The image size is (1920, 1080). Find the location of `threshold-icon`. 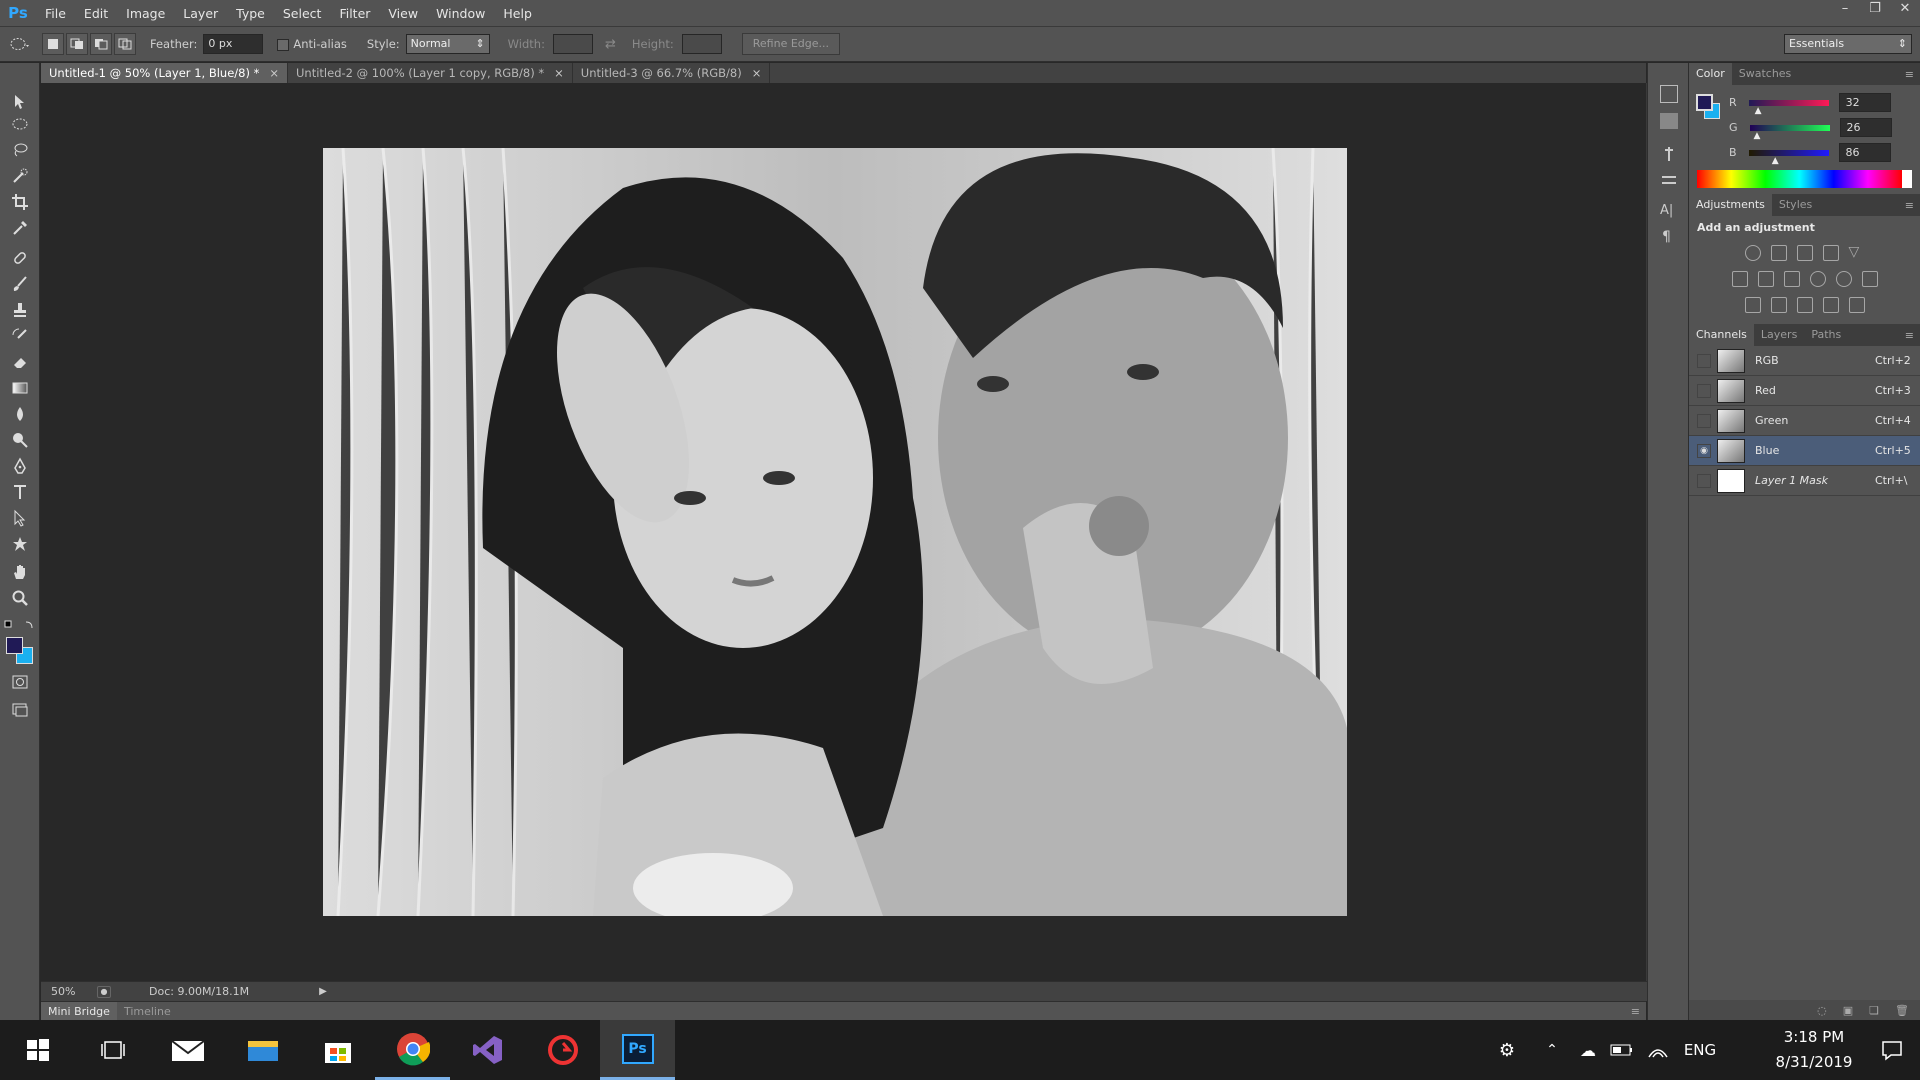

threshold-icon is located at coordinates (1804, 305).